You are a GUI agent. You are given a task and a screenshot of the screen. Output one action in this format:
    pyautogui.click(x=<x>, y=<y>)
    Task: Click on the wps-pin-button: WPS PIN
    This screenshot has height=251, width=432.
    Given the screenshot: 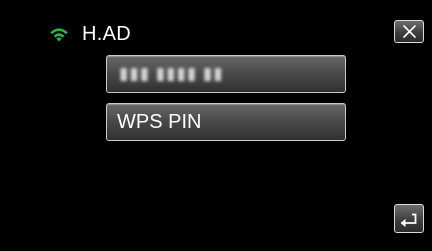 What is the action you would take?
    pyautogui.click(x=226, y=122)
    